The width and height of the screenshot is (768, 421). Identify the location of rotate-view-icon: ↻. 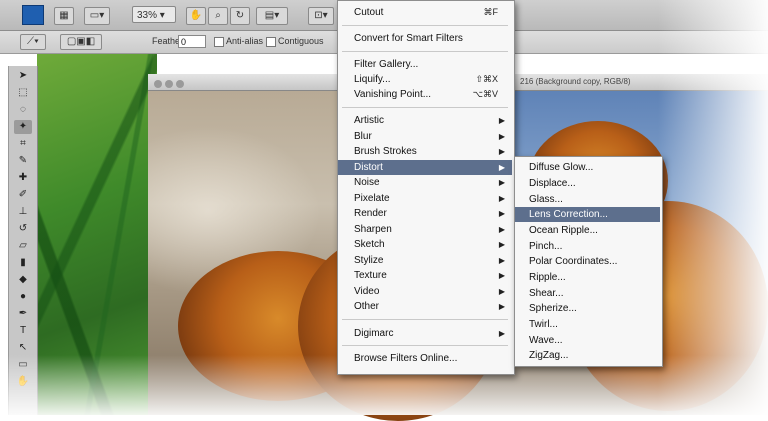
(240, 16).